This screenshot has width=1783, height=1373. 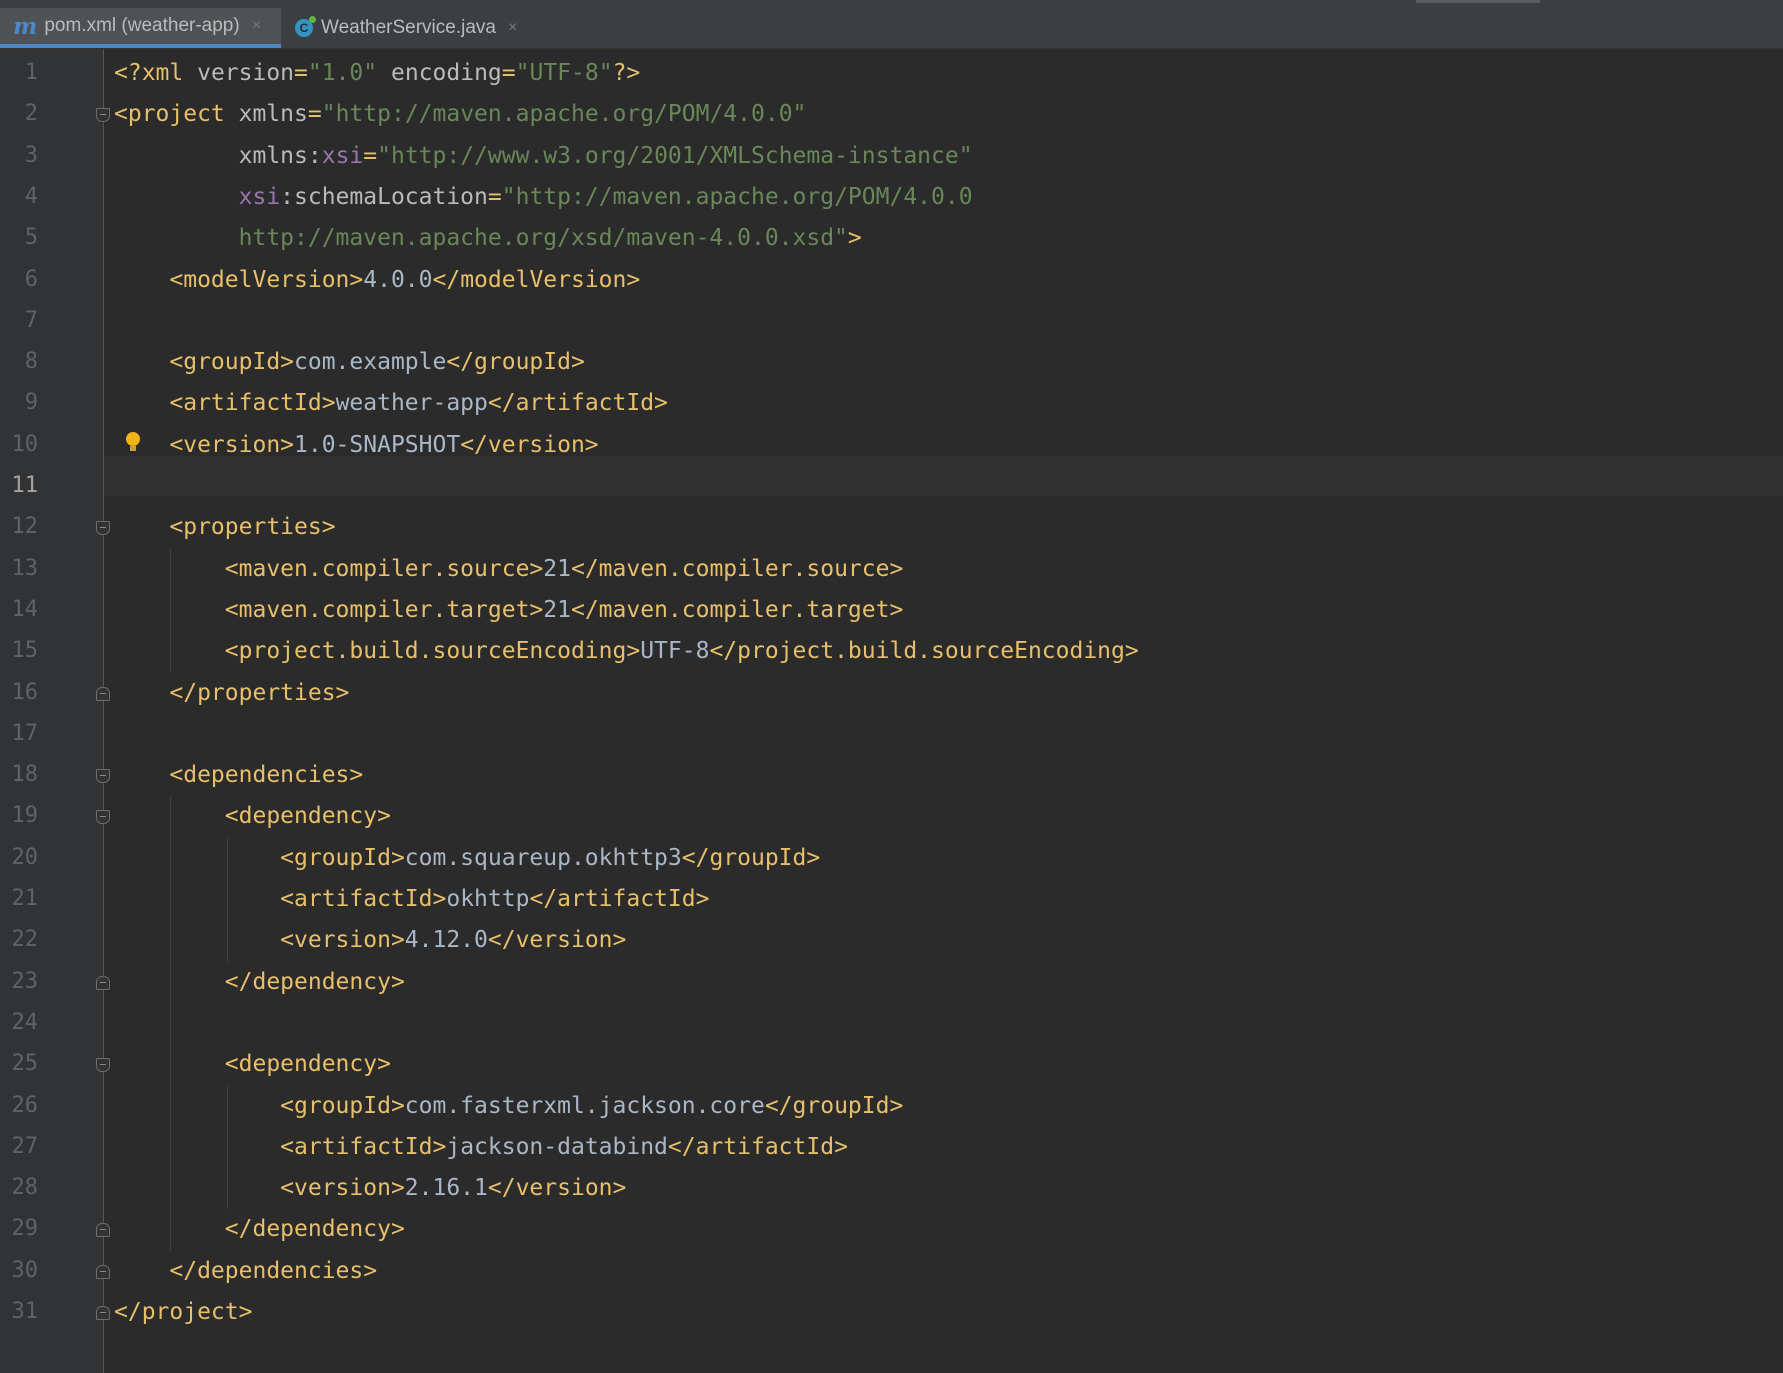 What do you see at coordinates (156, 73) in the screenshot?
I see `code-token: <?xml` at bounding box center [156, 73].